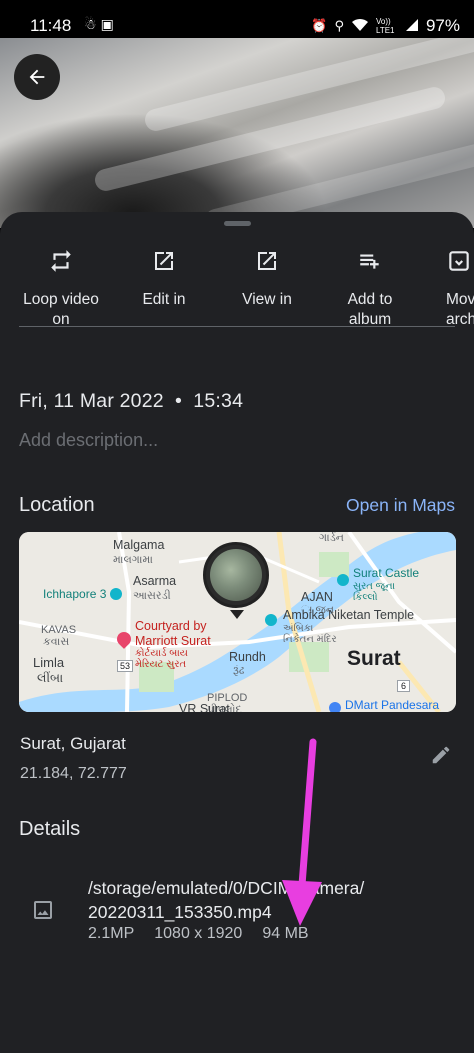  I want to click on status-icons: ⏰ ⚲ Vo)) LTE1 97%, so click(385, 26).